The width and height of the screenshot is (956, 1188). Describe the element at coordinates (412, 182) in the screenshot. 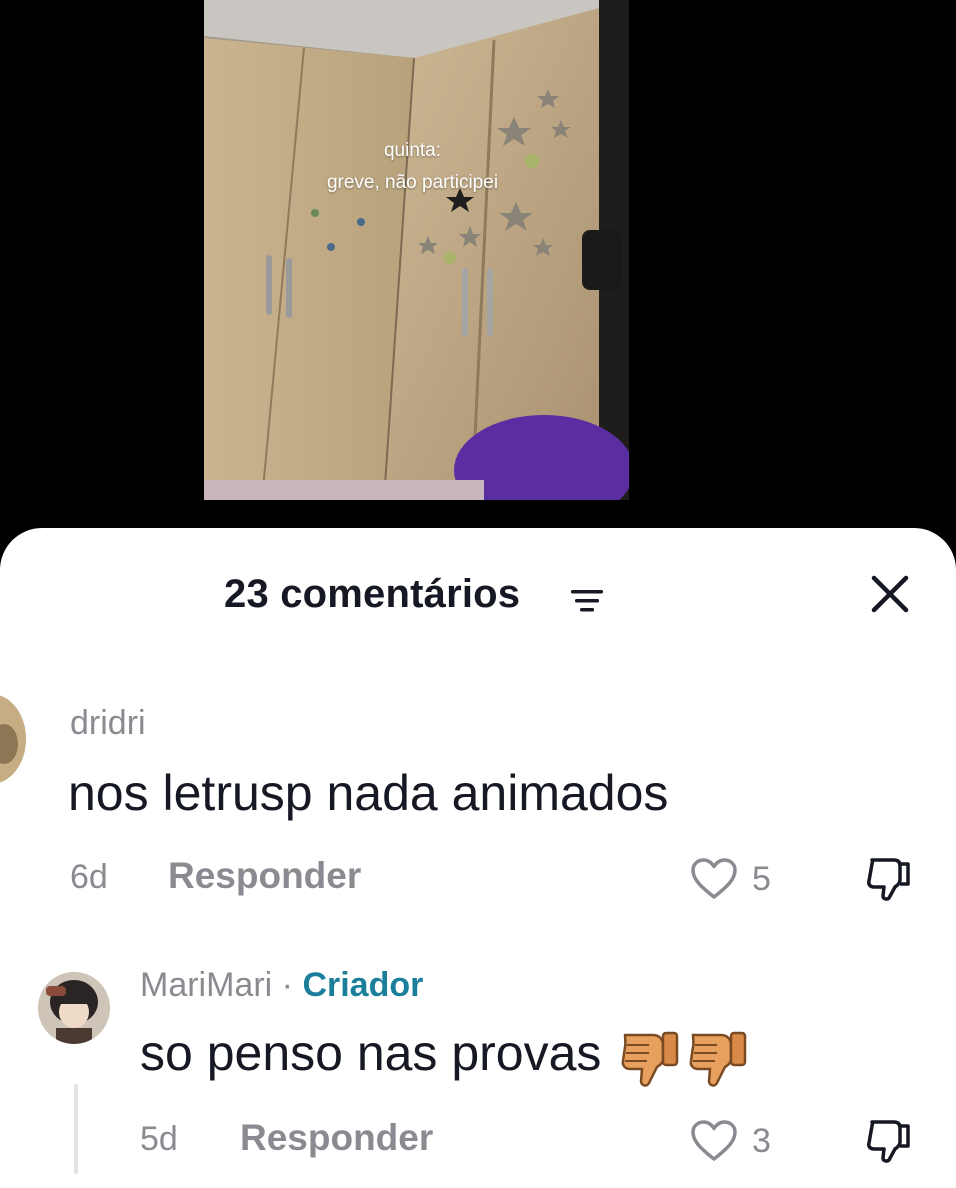

I see `video-overlay-caption: greve, não participei` at that location.